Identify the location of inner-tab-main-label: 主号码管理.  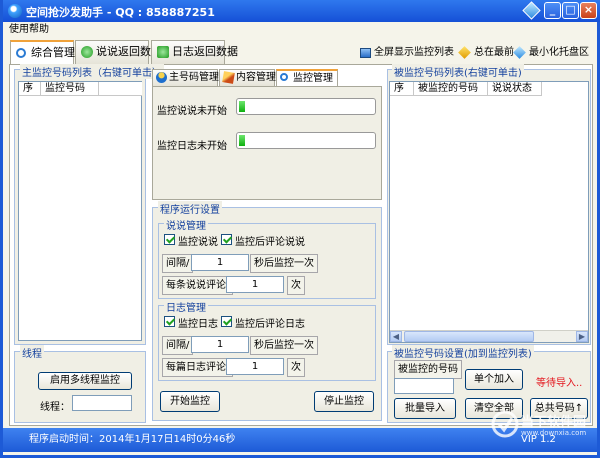
(194, 77).